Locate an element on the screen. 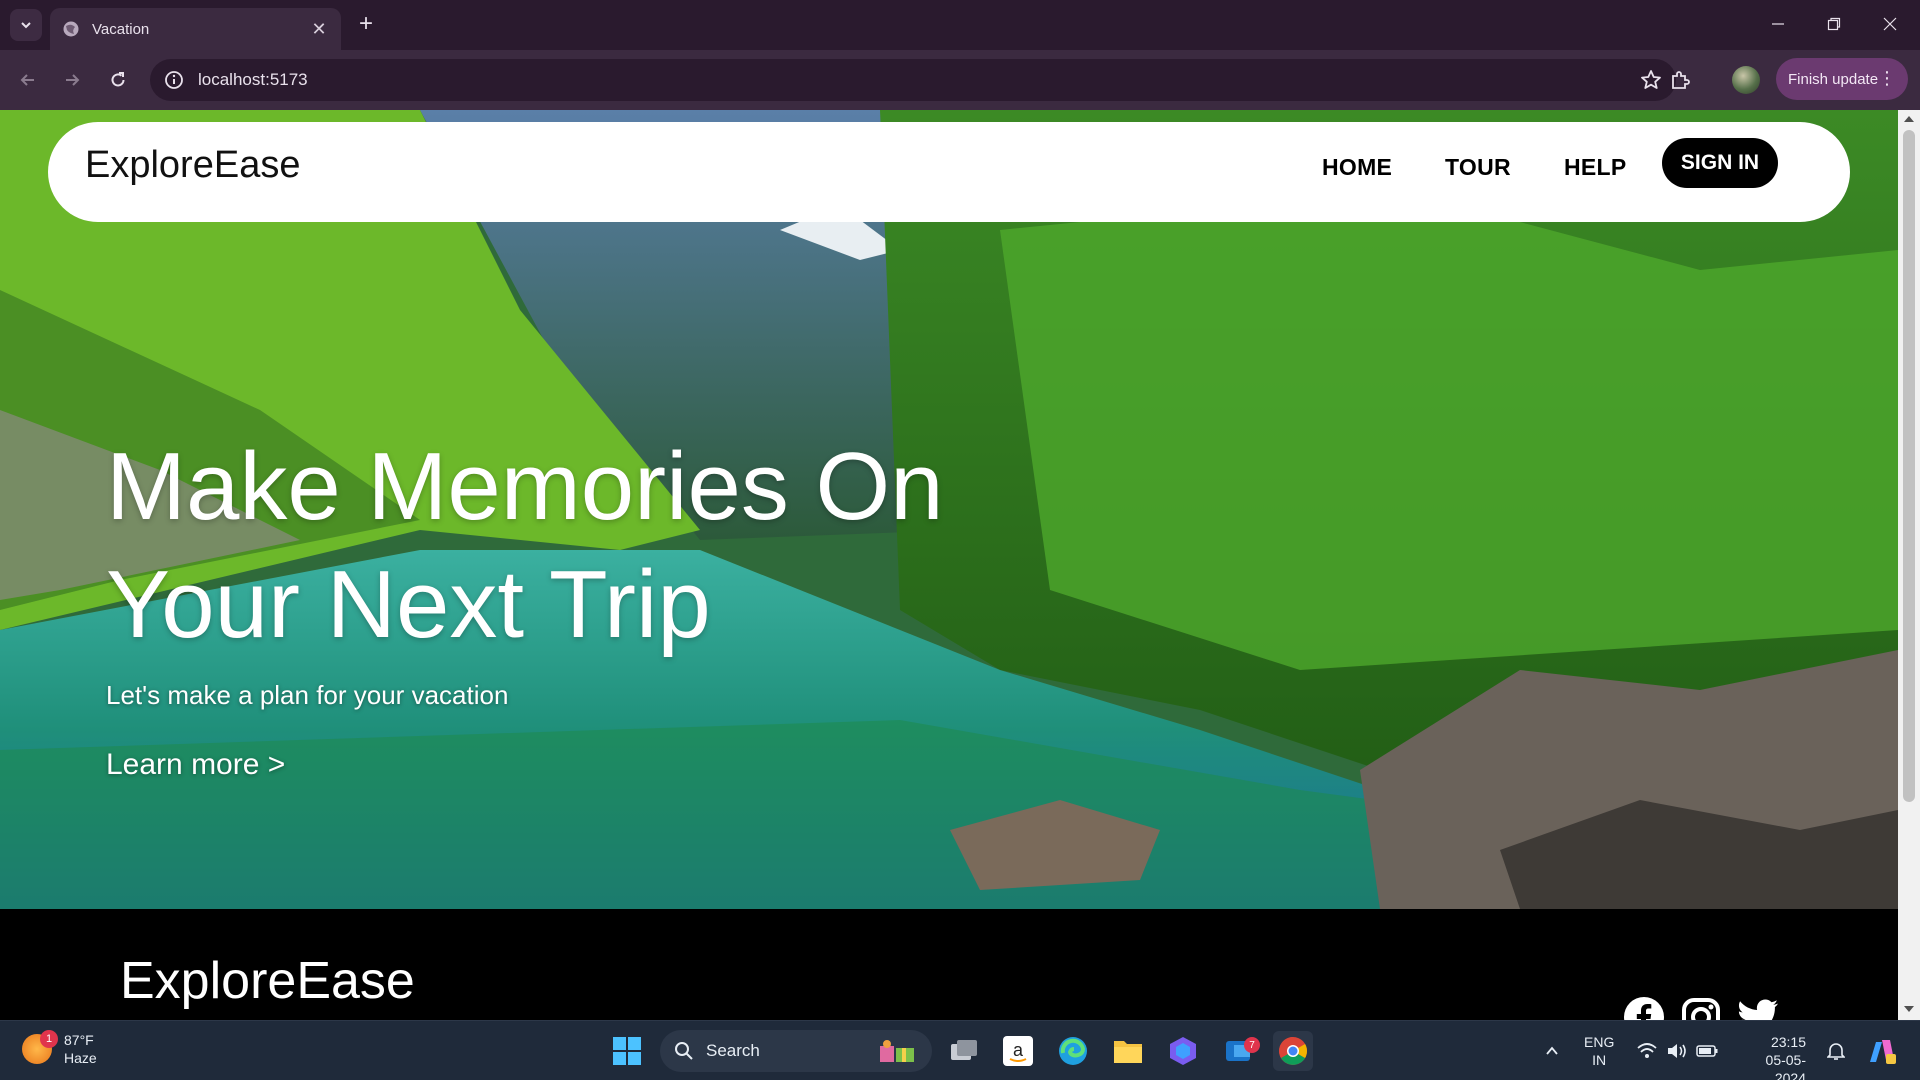 The image size is (1920, 1080). battery-icon is located at coordinates (1707, 1051).